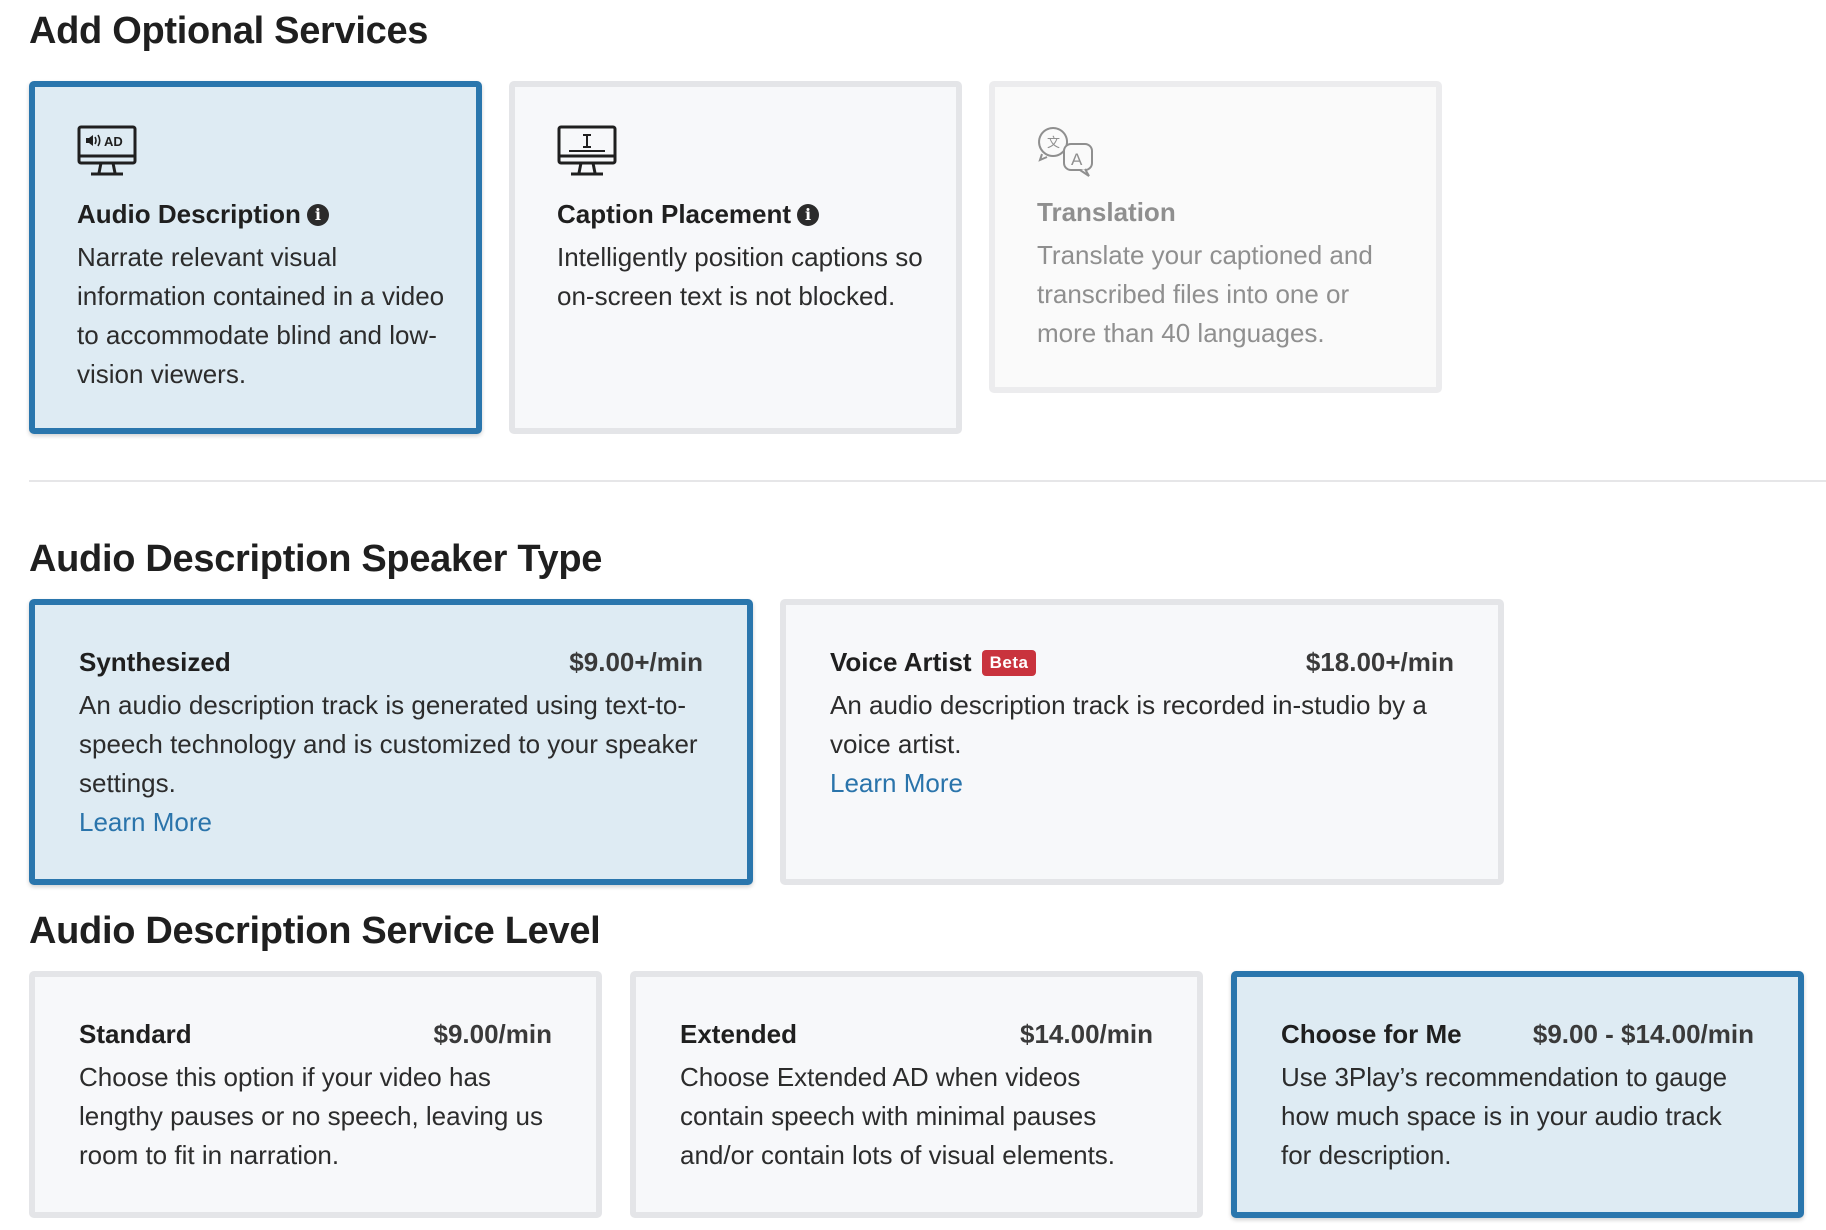  What do you see at coordinates (1379, 662) in the screenshot?
I see `speaker-price: $18.00+/min` at bounding box center [1379, 662].